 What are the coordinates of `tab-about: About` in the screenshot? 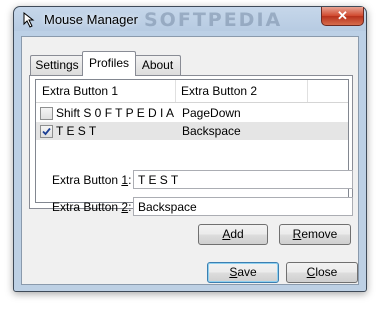 It's located at (157, 65).